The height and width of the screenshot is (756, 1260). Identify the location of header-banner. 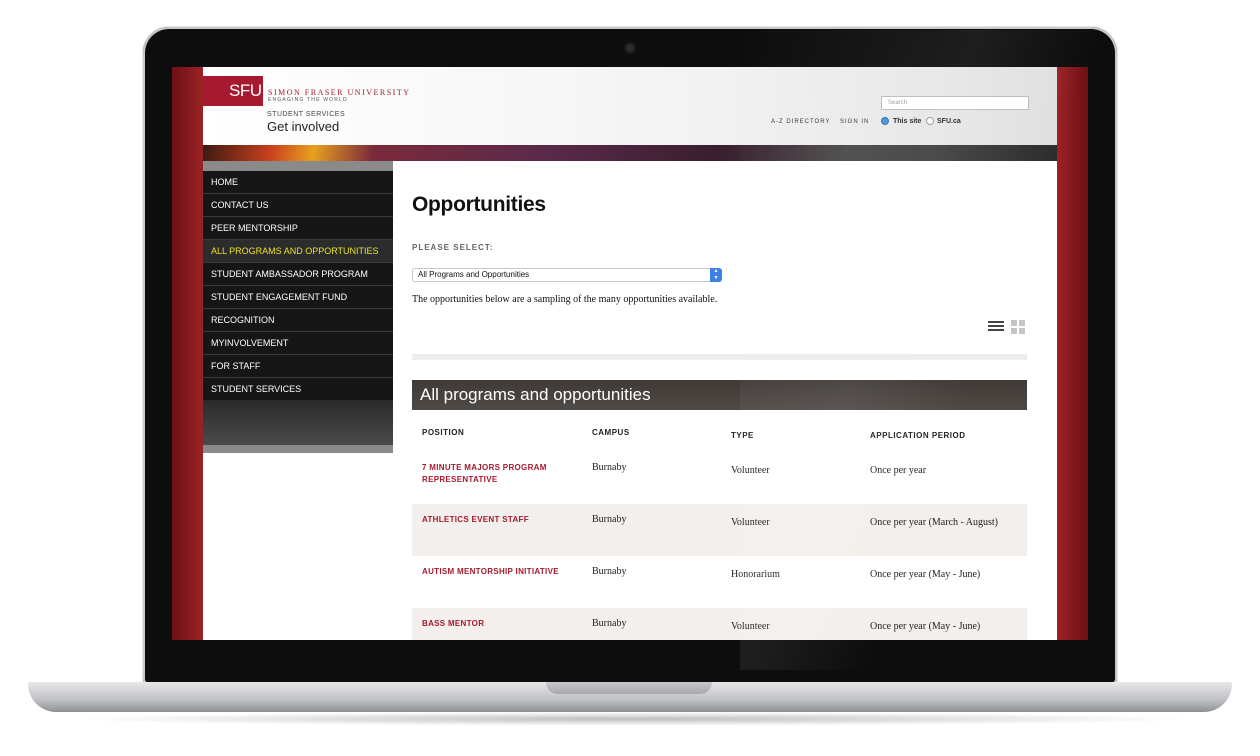
(630, 153).